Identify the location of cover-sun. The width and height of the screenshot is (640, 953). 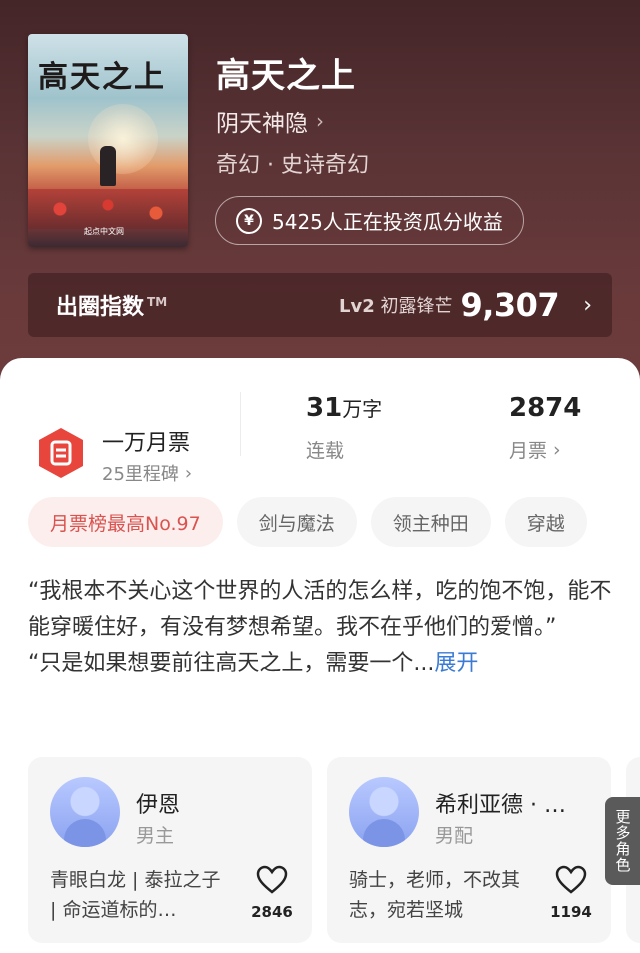
(123, 139).